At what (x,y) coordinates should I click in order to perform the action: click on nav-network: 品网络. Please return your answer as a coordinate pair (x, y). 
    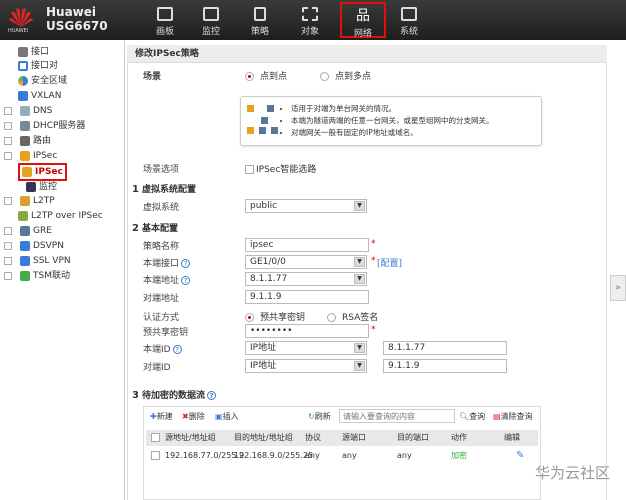
    Looking at the image, I should click on (363, 20).